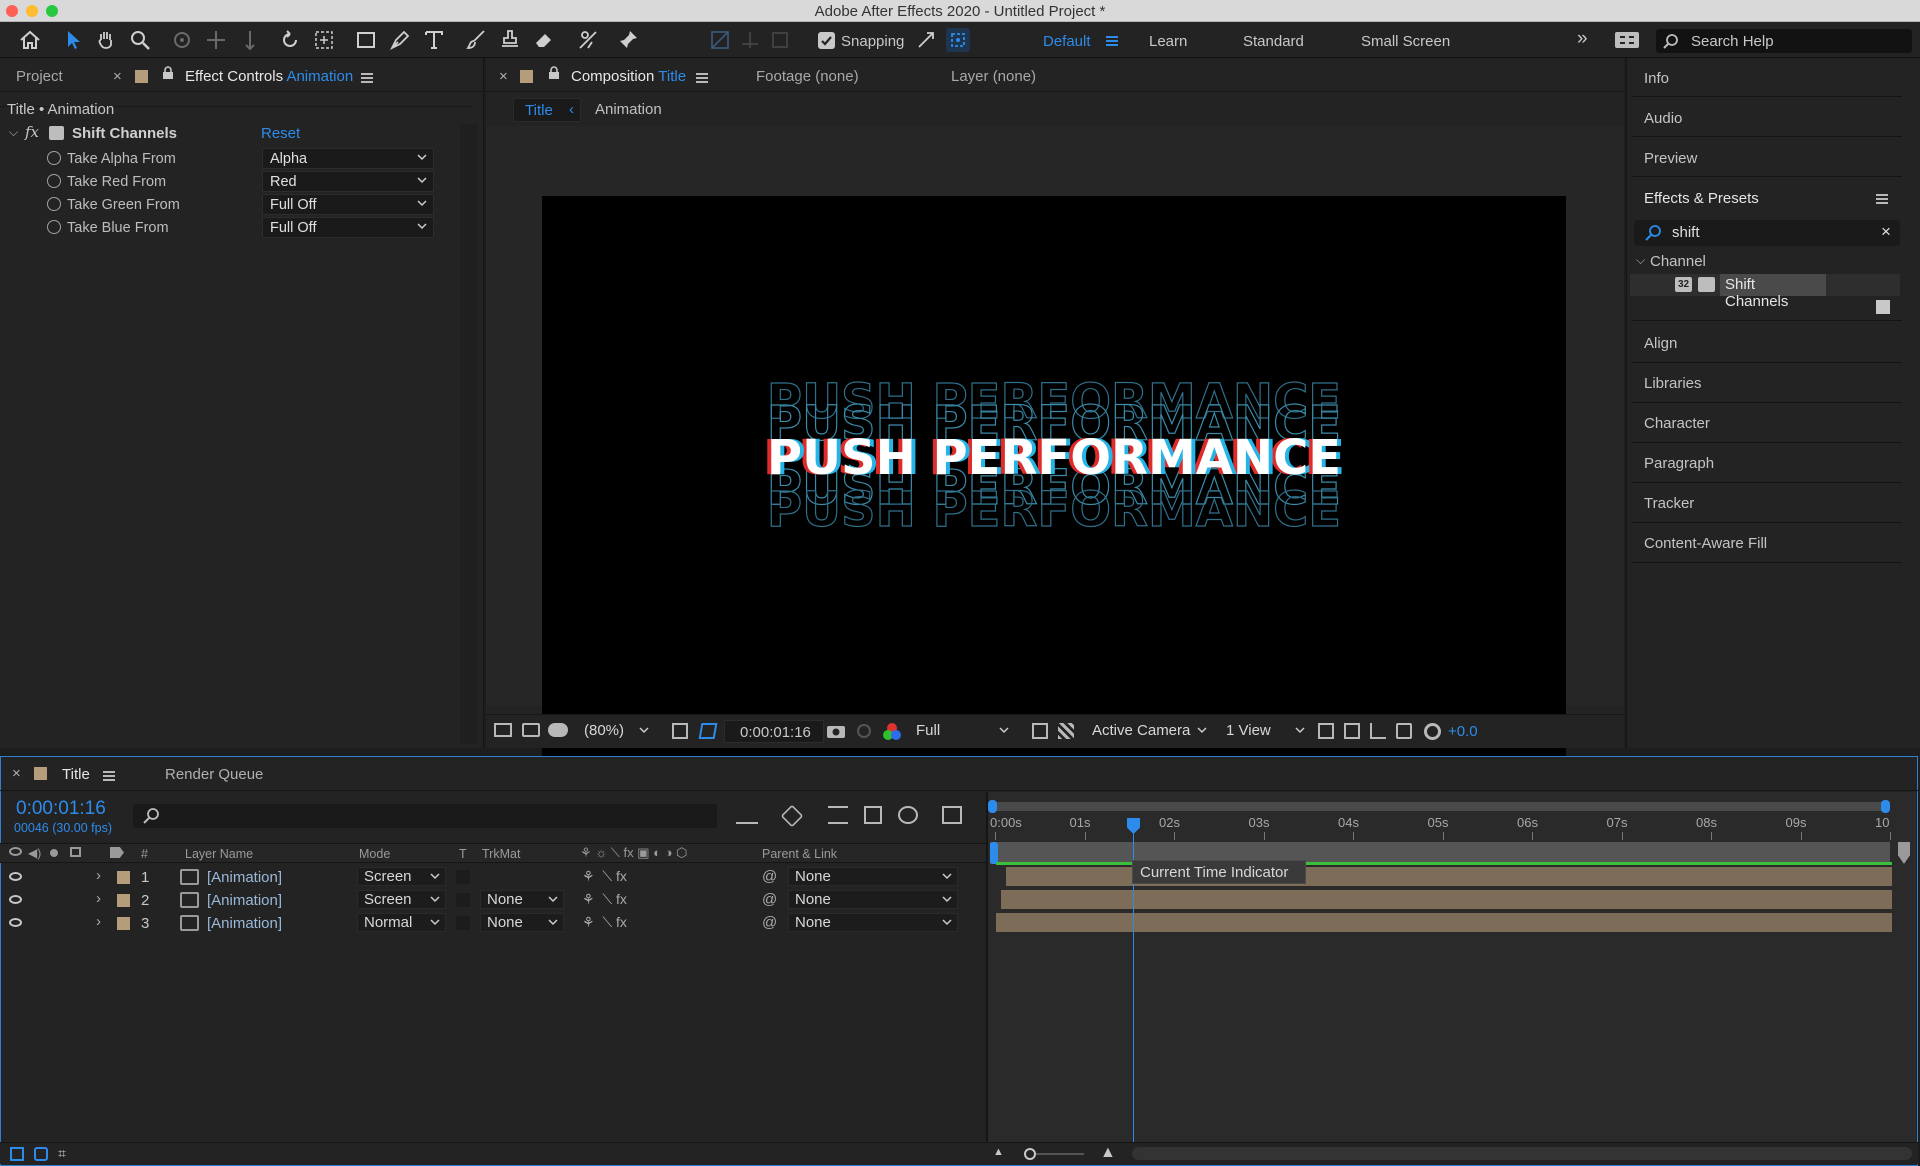  What do you see at coordinates (75, 852) in the screenshot?
I see `lock-column-icon` at bounding box center [75, 852].